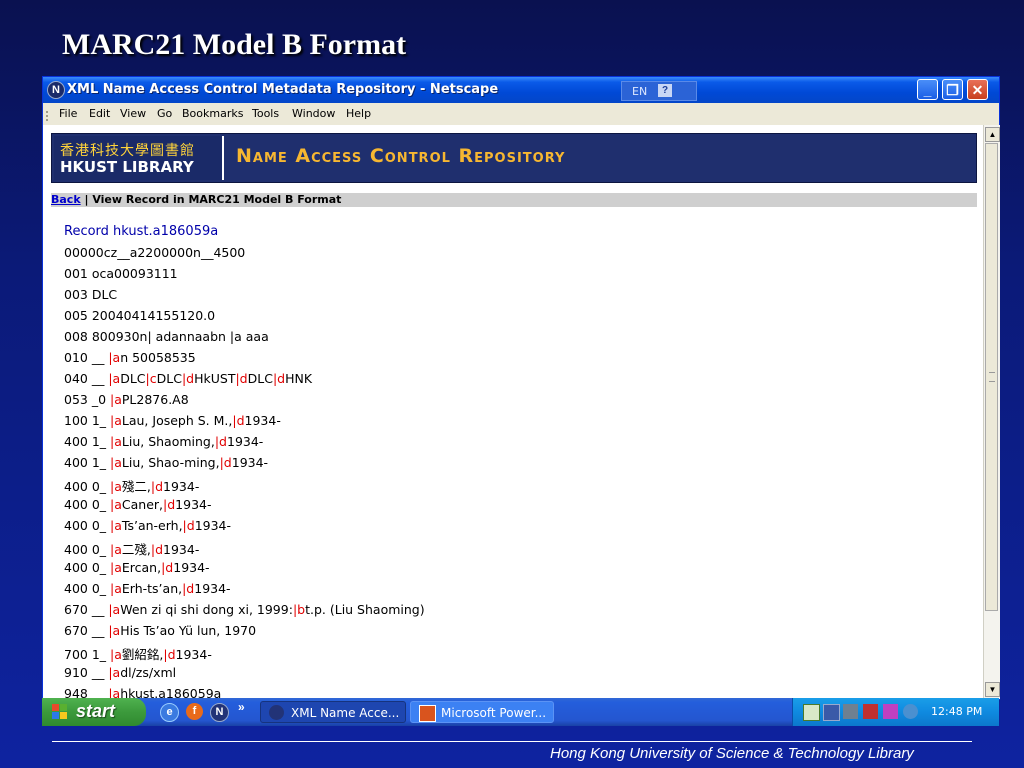 This screenshot has width=1024, height=768. What do you see at coordinates (170, 462) in the screenshot?
I see `field-text: Liu, Shao-ming,` at bounding box center [170, 462].